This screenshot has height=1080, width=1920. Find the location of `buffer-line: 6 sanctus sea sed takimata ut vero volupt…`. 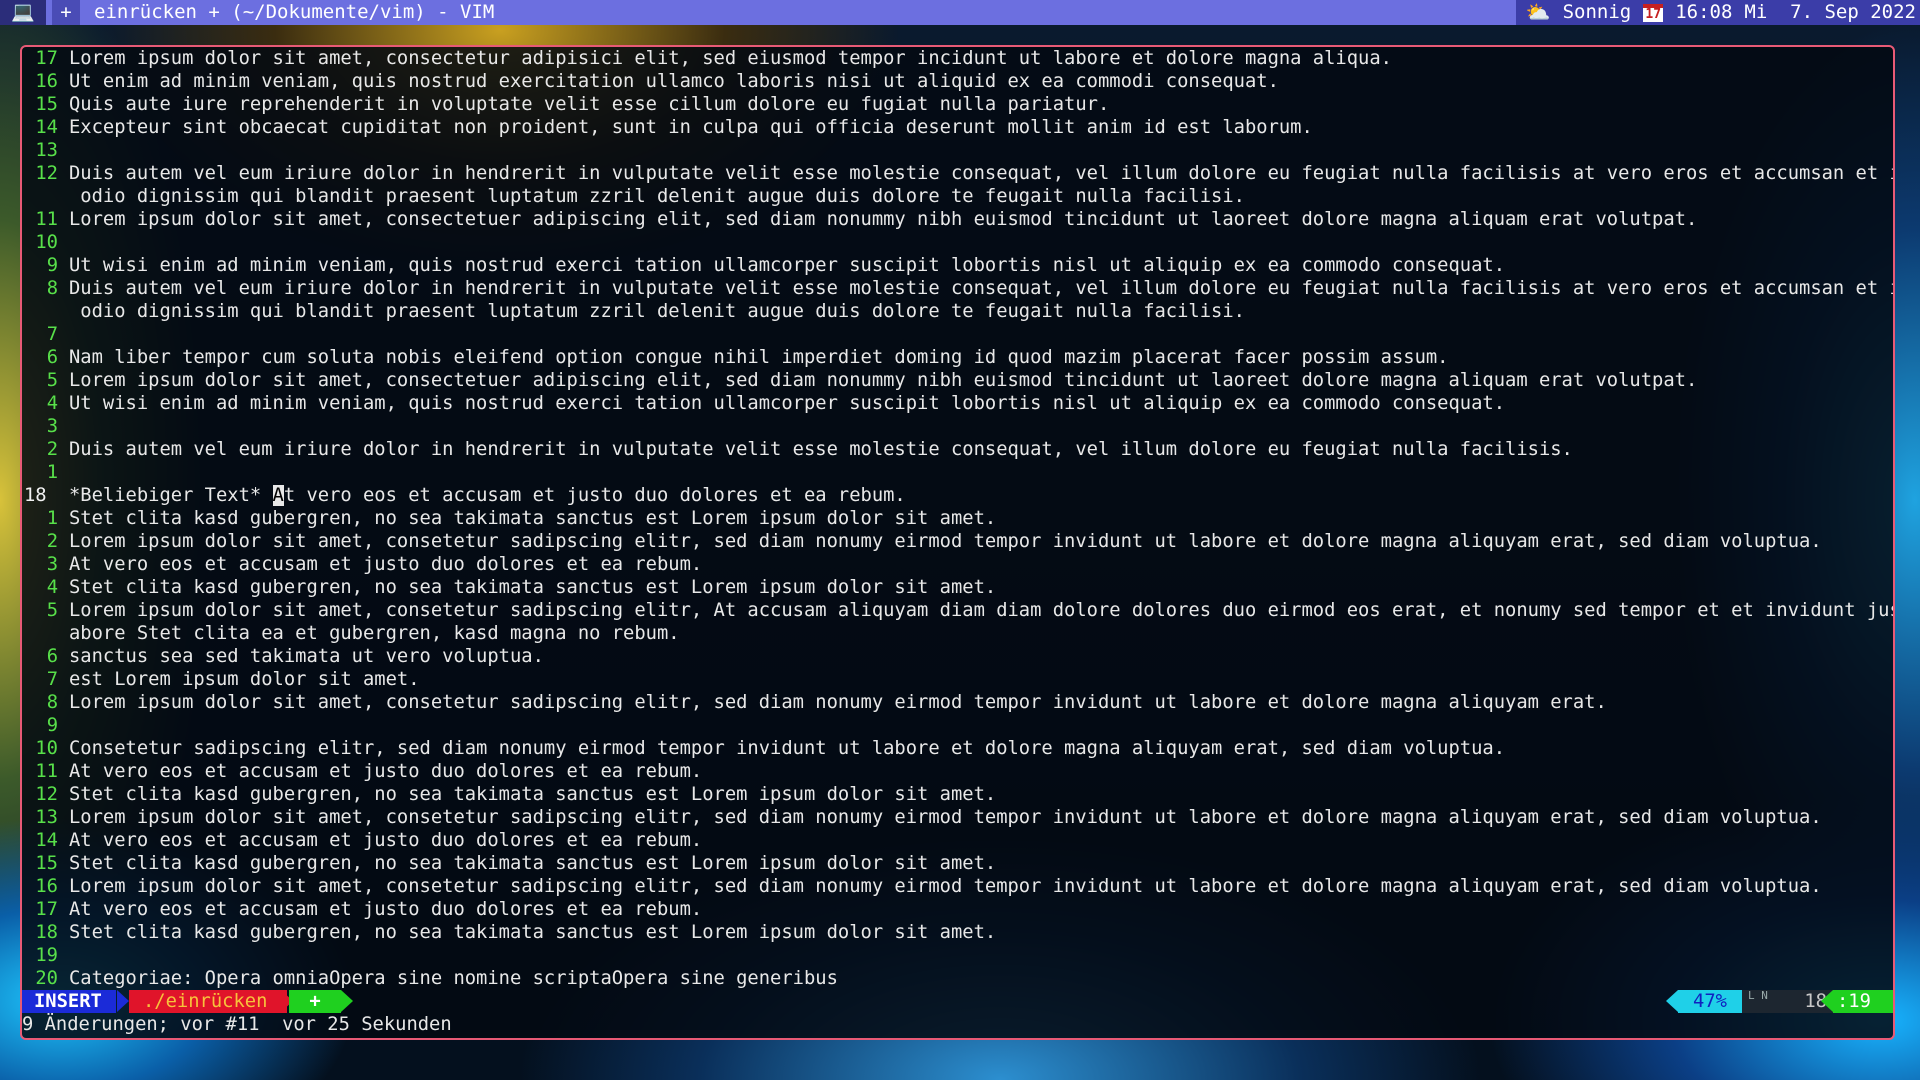

buffer-line: 6 sanctus sea sed takimata ut vero volupt… is located at coordinates (957, 656).